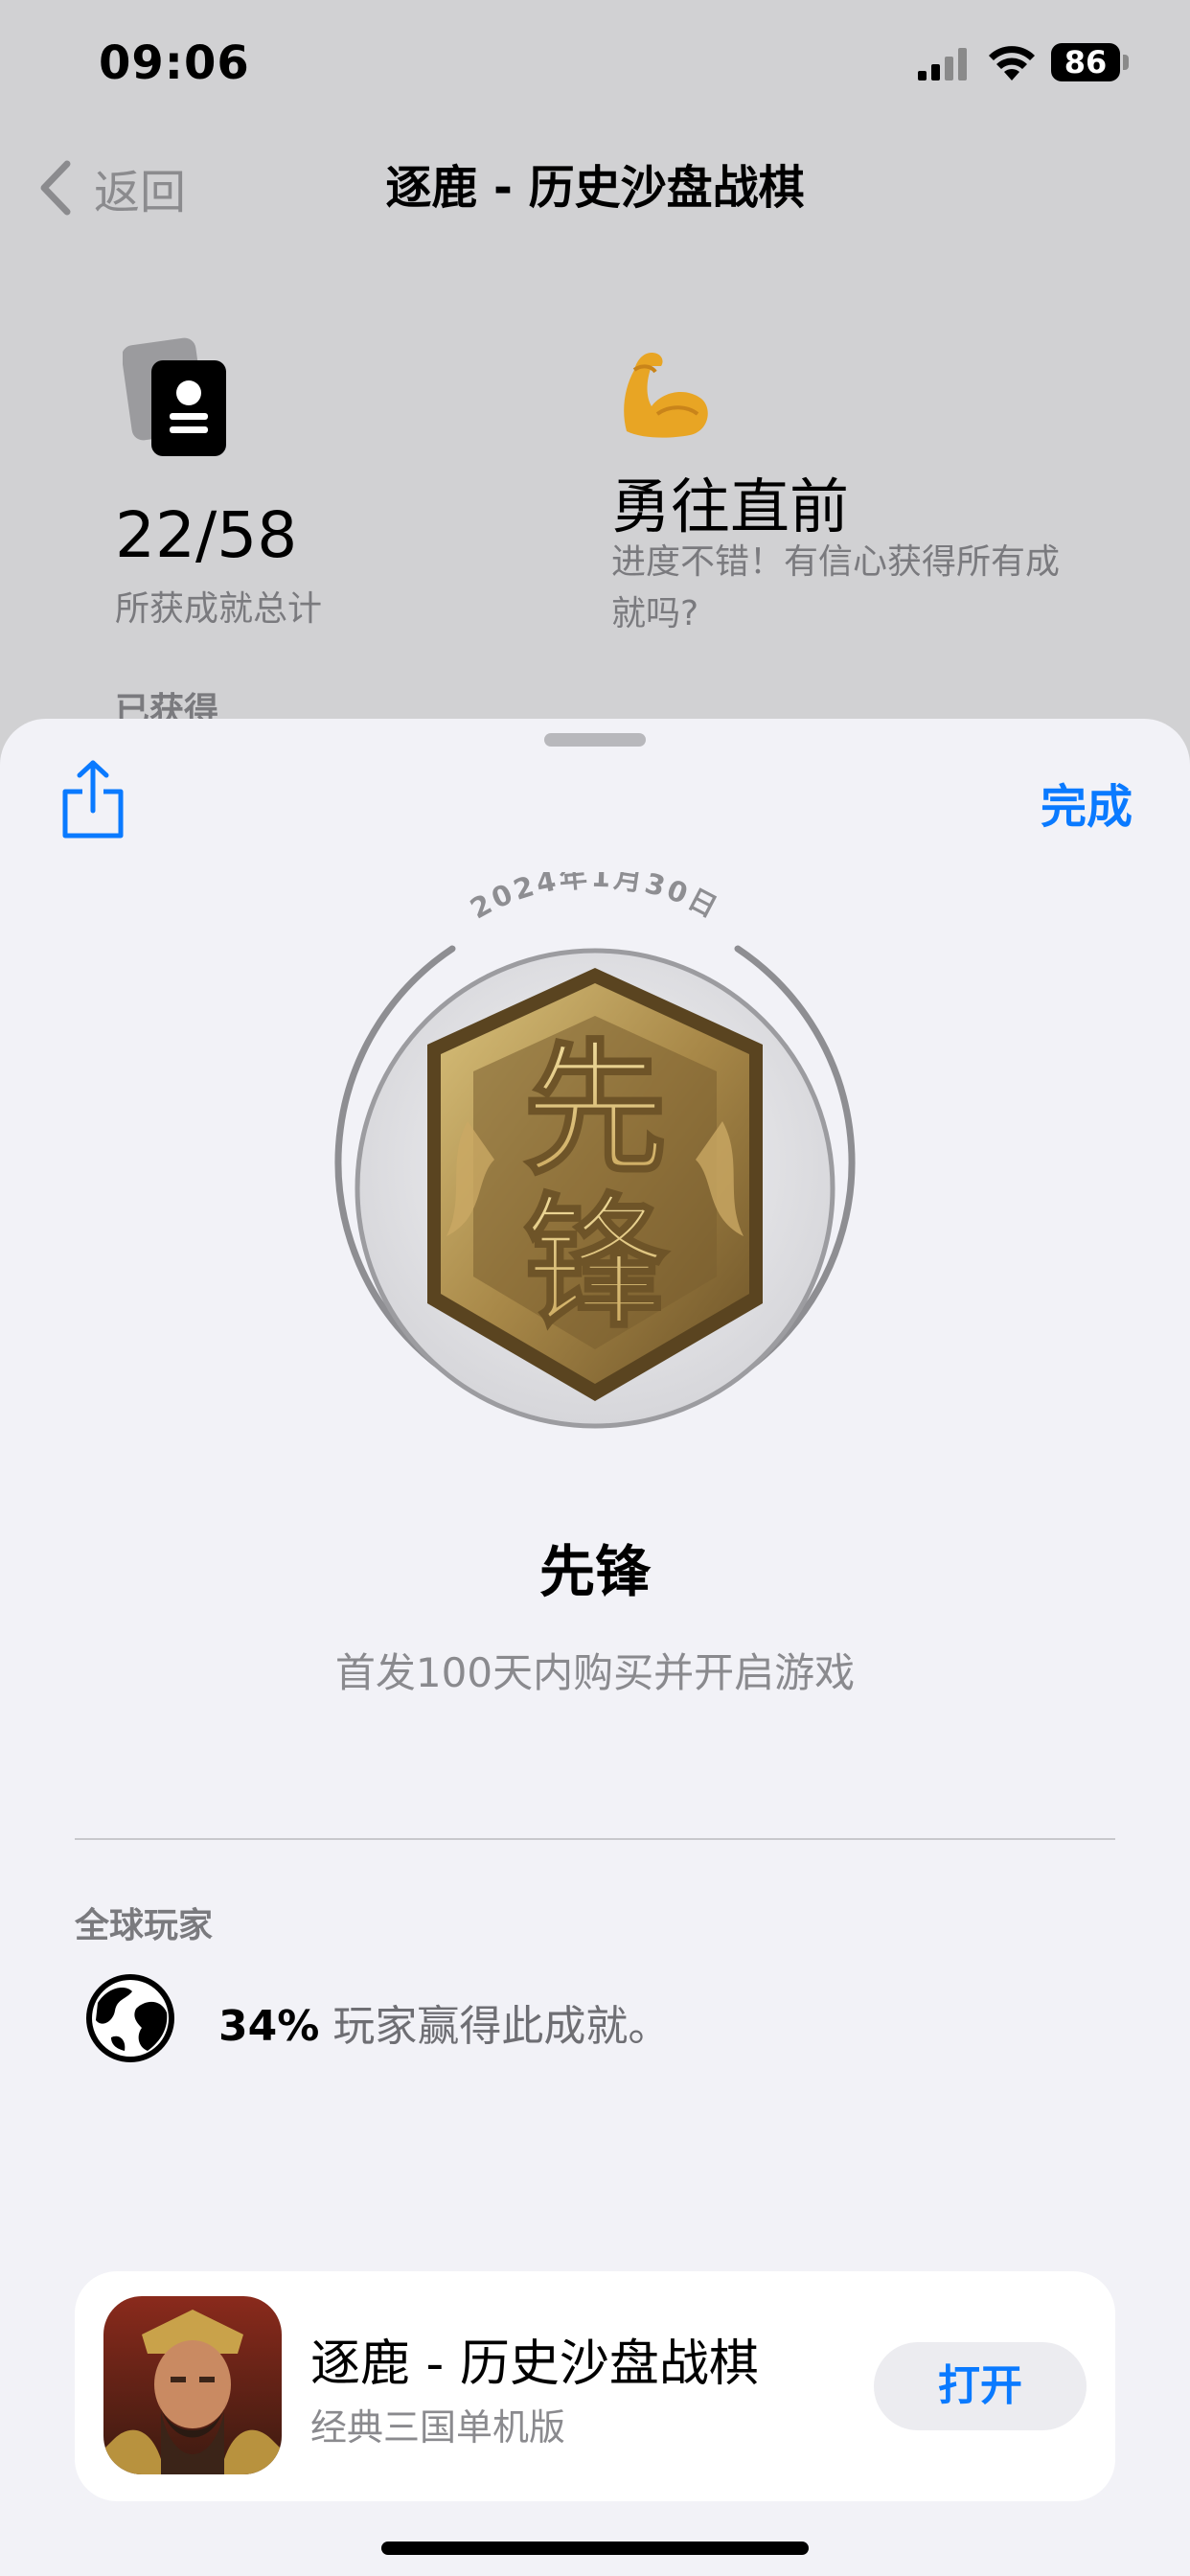  I want to click on achievement-count: 22/58, so click(207, 535).